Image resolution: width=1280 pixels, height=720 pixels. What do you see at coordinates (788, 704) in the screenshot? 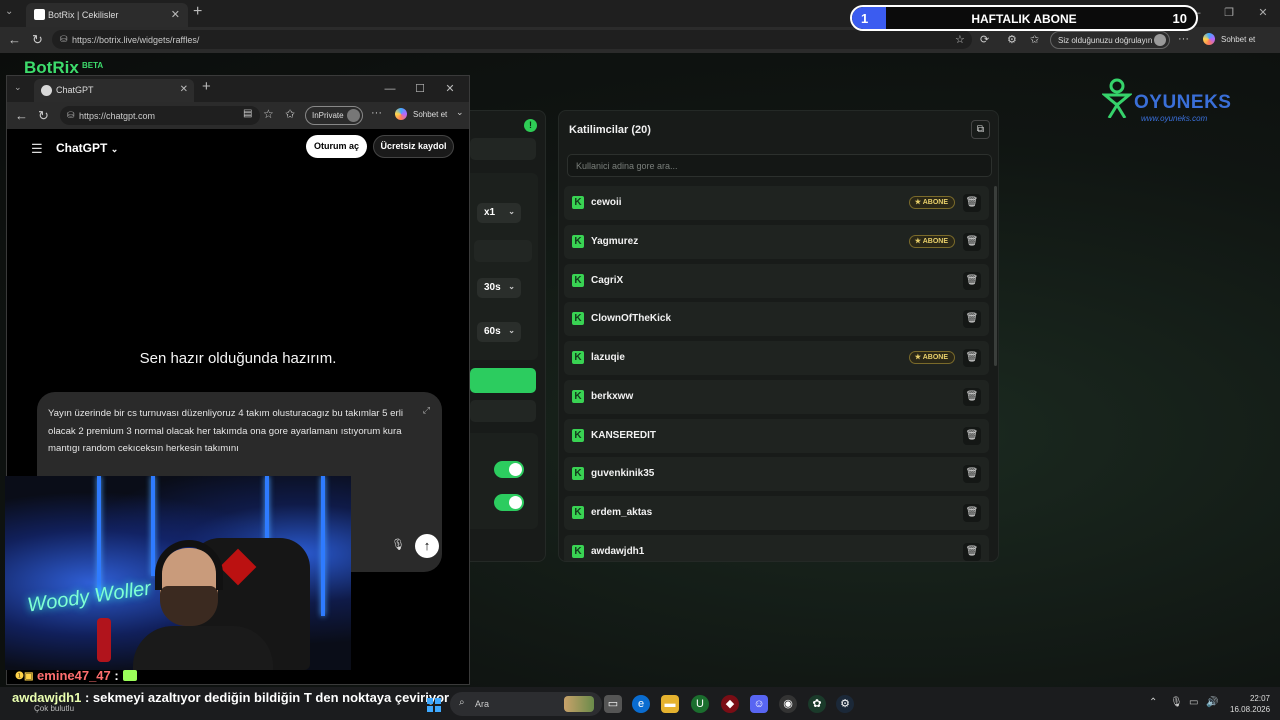
I see `obs-icon: ◉` at bounding box center [788, 704].